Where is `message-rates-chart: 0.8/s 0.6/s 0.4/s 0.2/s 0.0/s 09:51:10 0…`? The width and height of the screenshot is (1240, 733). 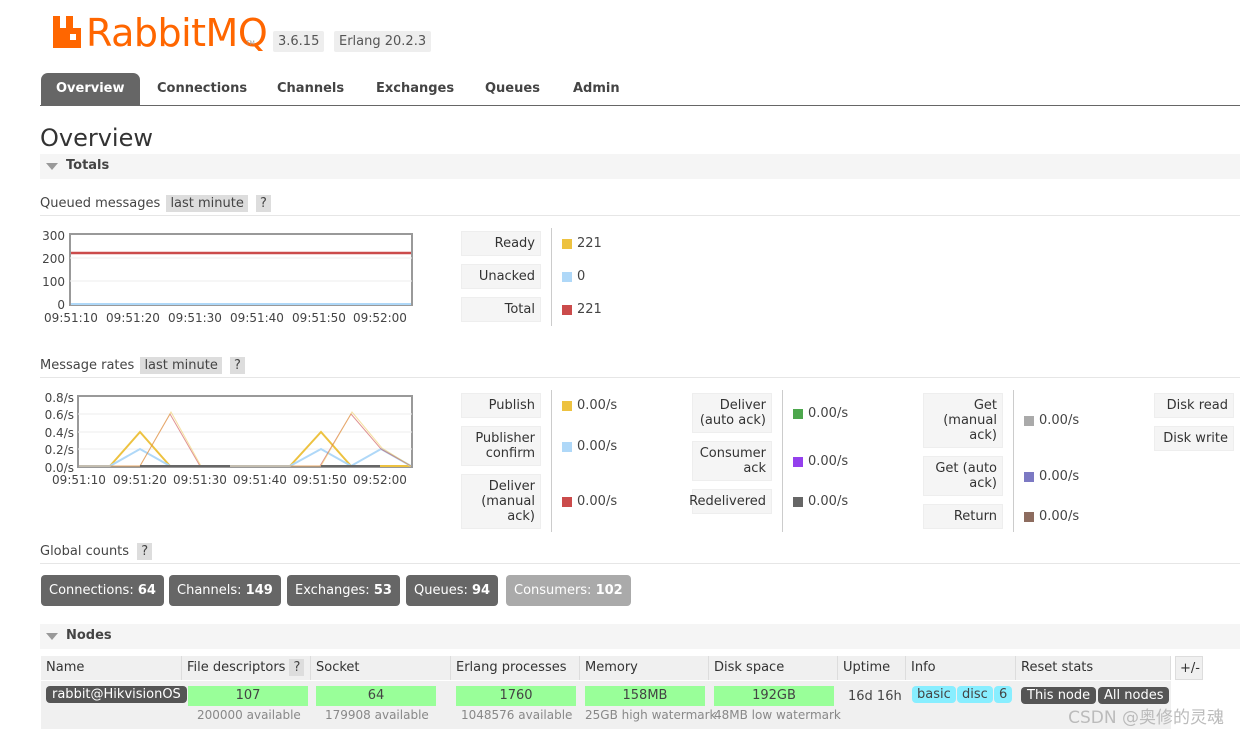
message-rates-chart: 0.8/s 0.6/s 0.4/s 0.2/s 0.0/s 09:51:10 0… is located at coordinates (229, 439).